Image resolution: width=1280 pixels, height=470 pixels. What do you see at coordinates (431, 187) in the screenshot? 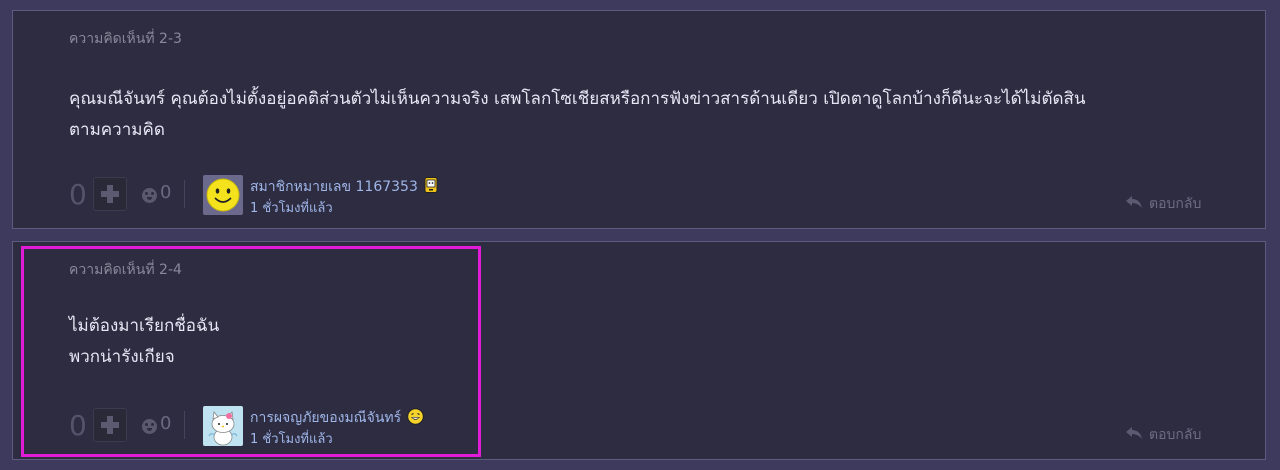
I see `mobile-phone-badge-icon` at bounding box center [431, 187].